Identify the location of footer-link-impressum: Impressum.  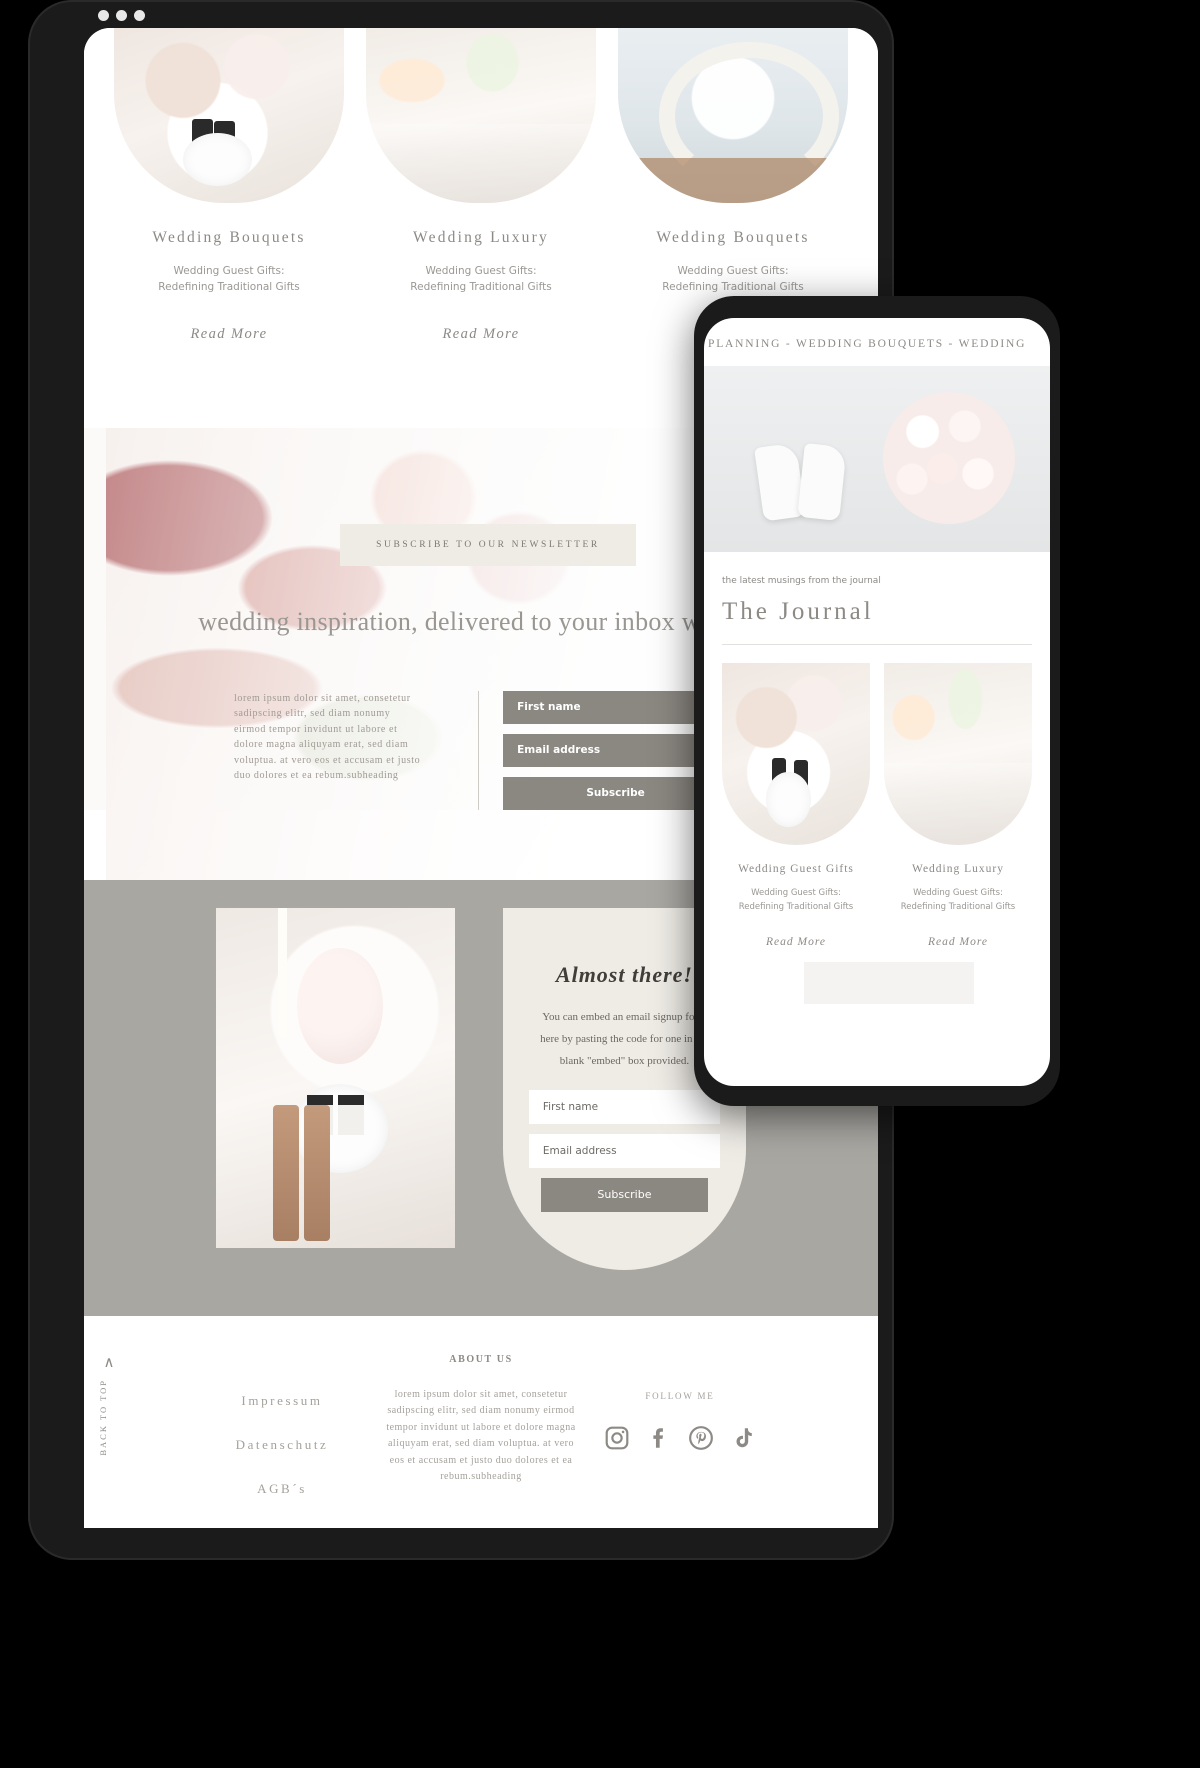
(282, 1401).